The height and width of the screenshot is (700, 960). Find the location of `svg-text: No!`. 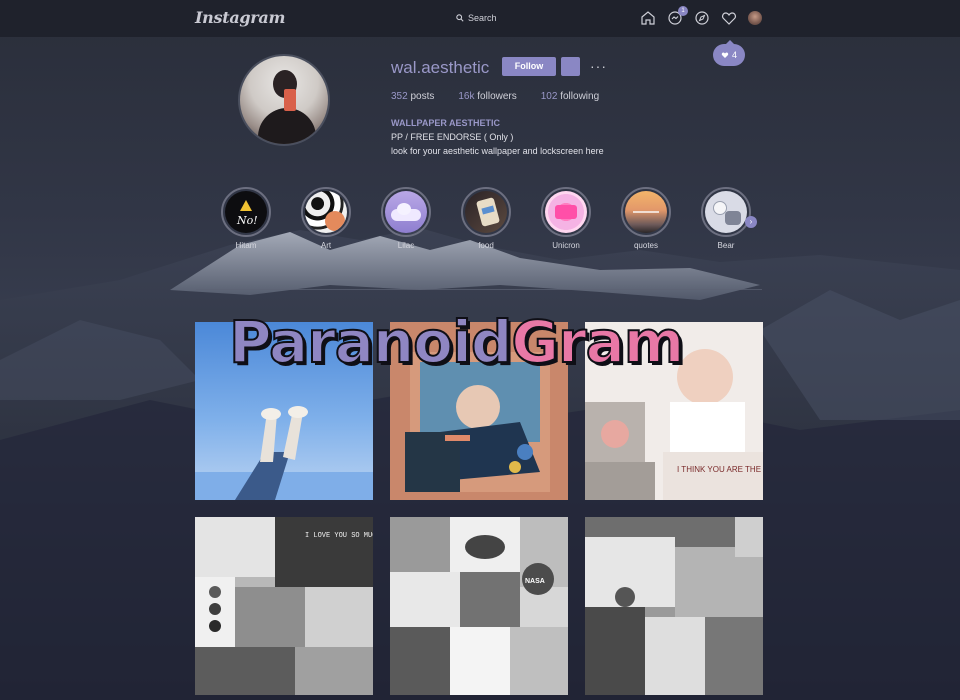

svg-text: No! is located at coordinates (247, 220).